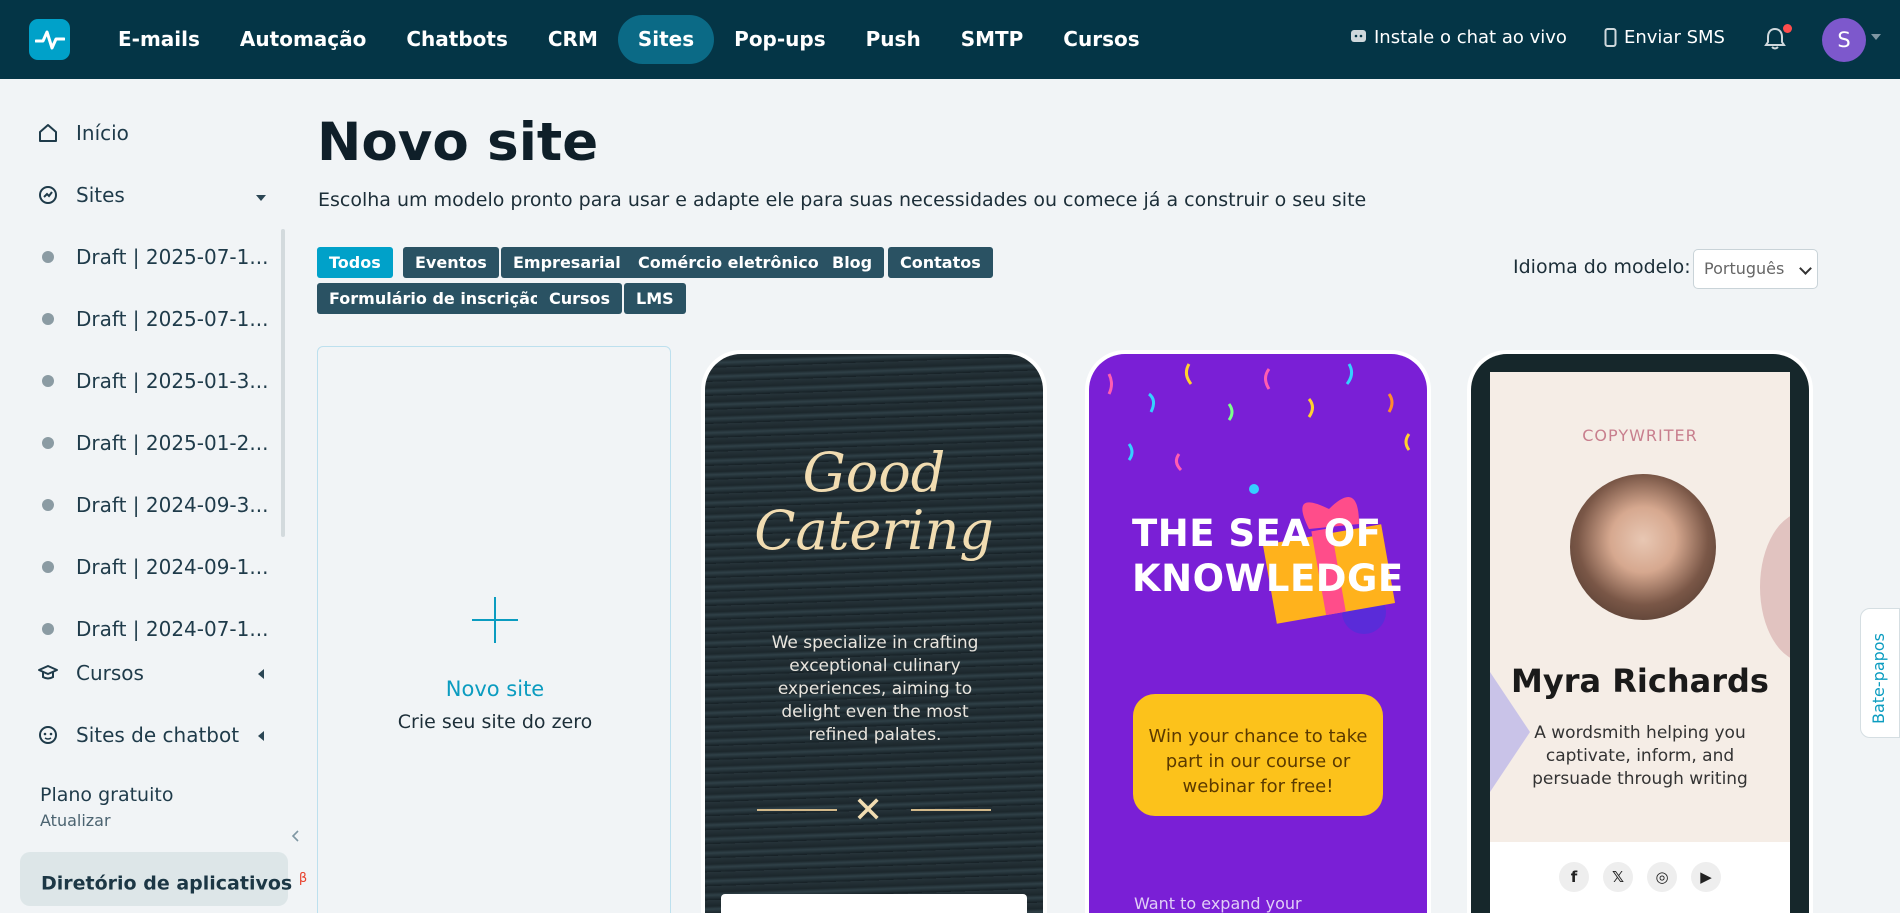 The image size is (1900, 913). What do you see at coordinates (1470, 37) in the screenshot?
I see `live-chat-label: Instale o chat ao vivo` at bounding box center [1470, 37].